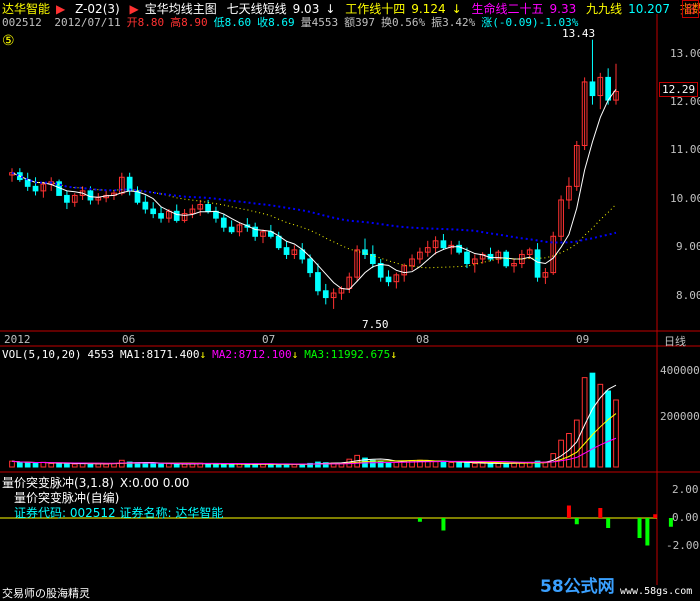  Describe the element at coordinates (604, 9) in the screenshot. I see `line4-label: 九九线` at that location.